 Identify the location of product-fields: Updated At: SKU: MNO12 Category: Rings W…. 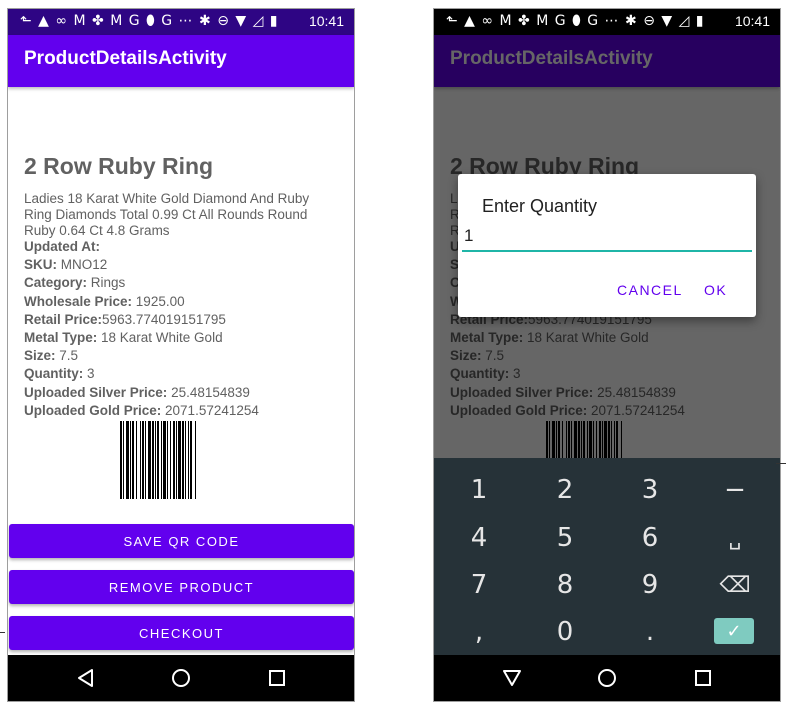
(184, 329).